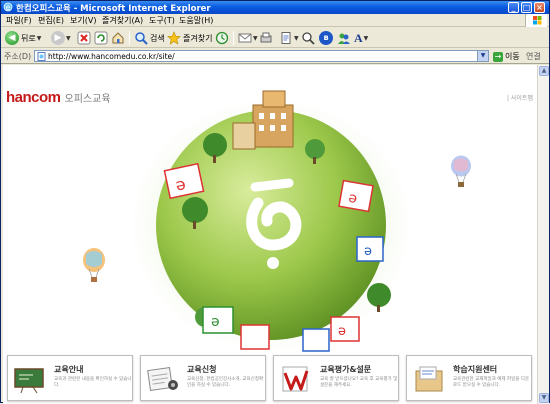  What do you see at coordinates (245, 38) in the screenshot?
I see `mail-icon` at bounding box center [245, 38].